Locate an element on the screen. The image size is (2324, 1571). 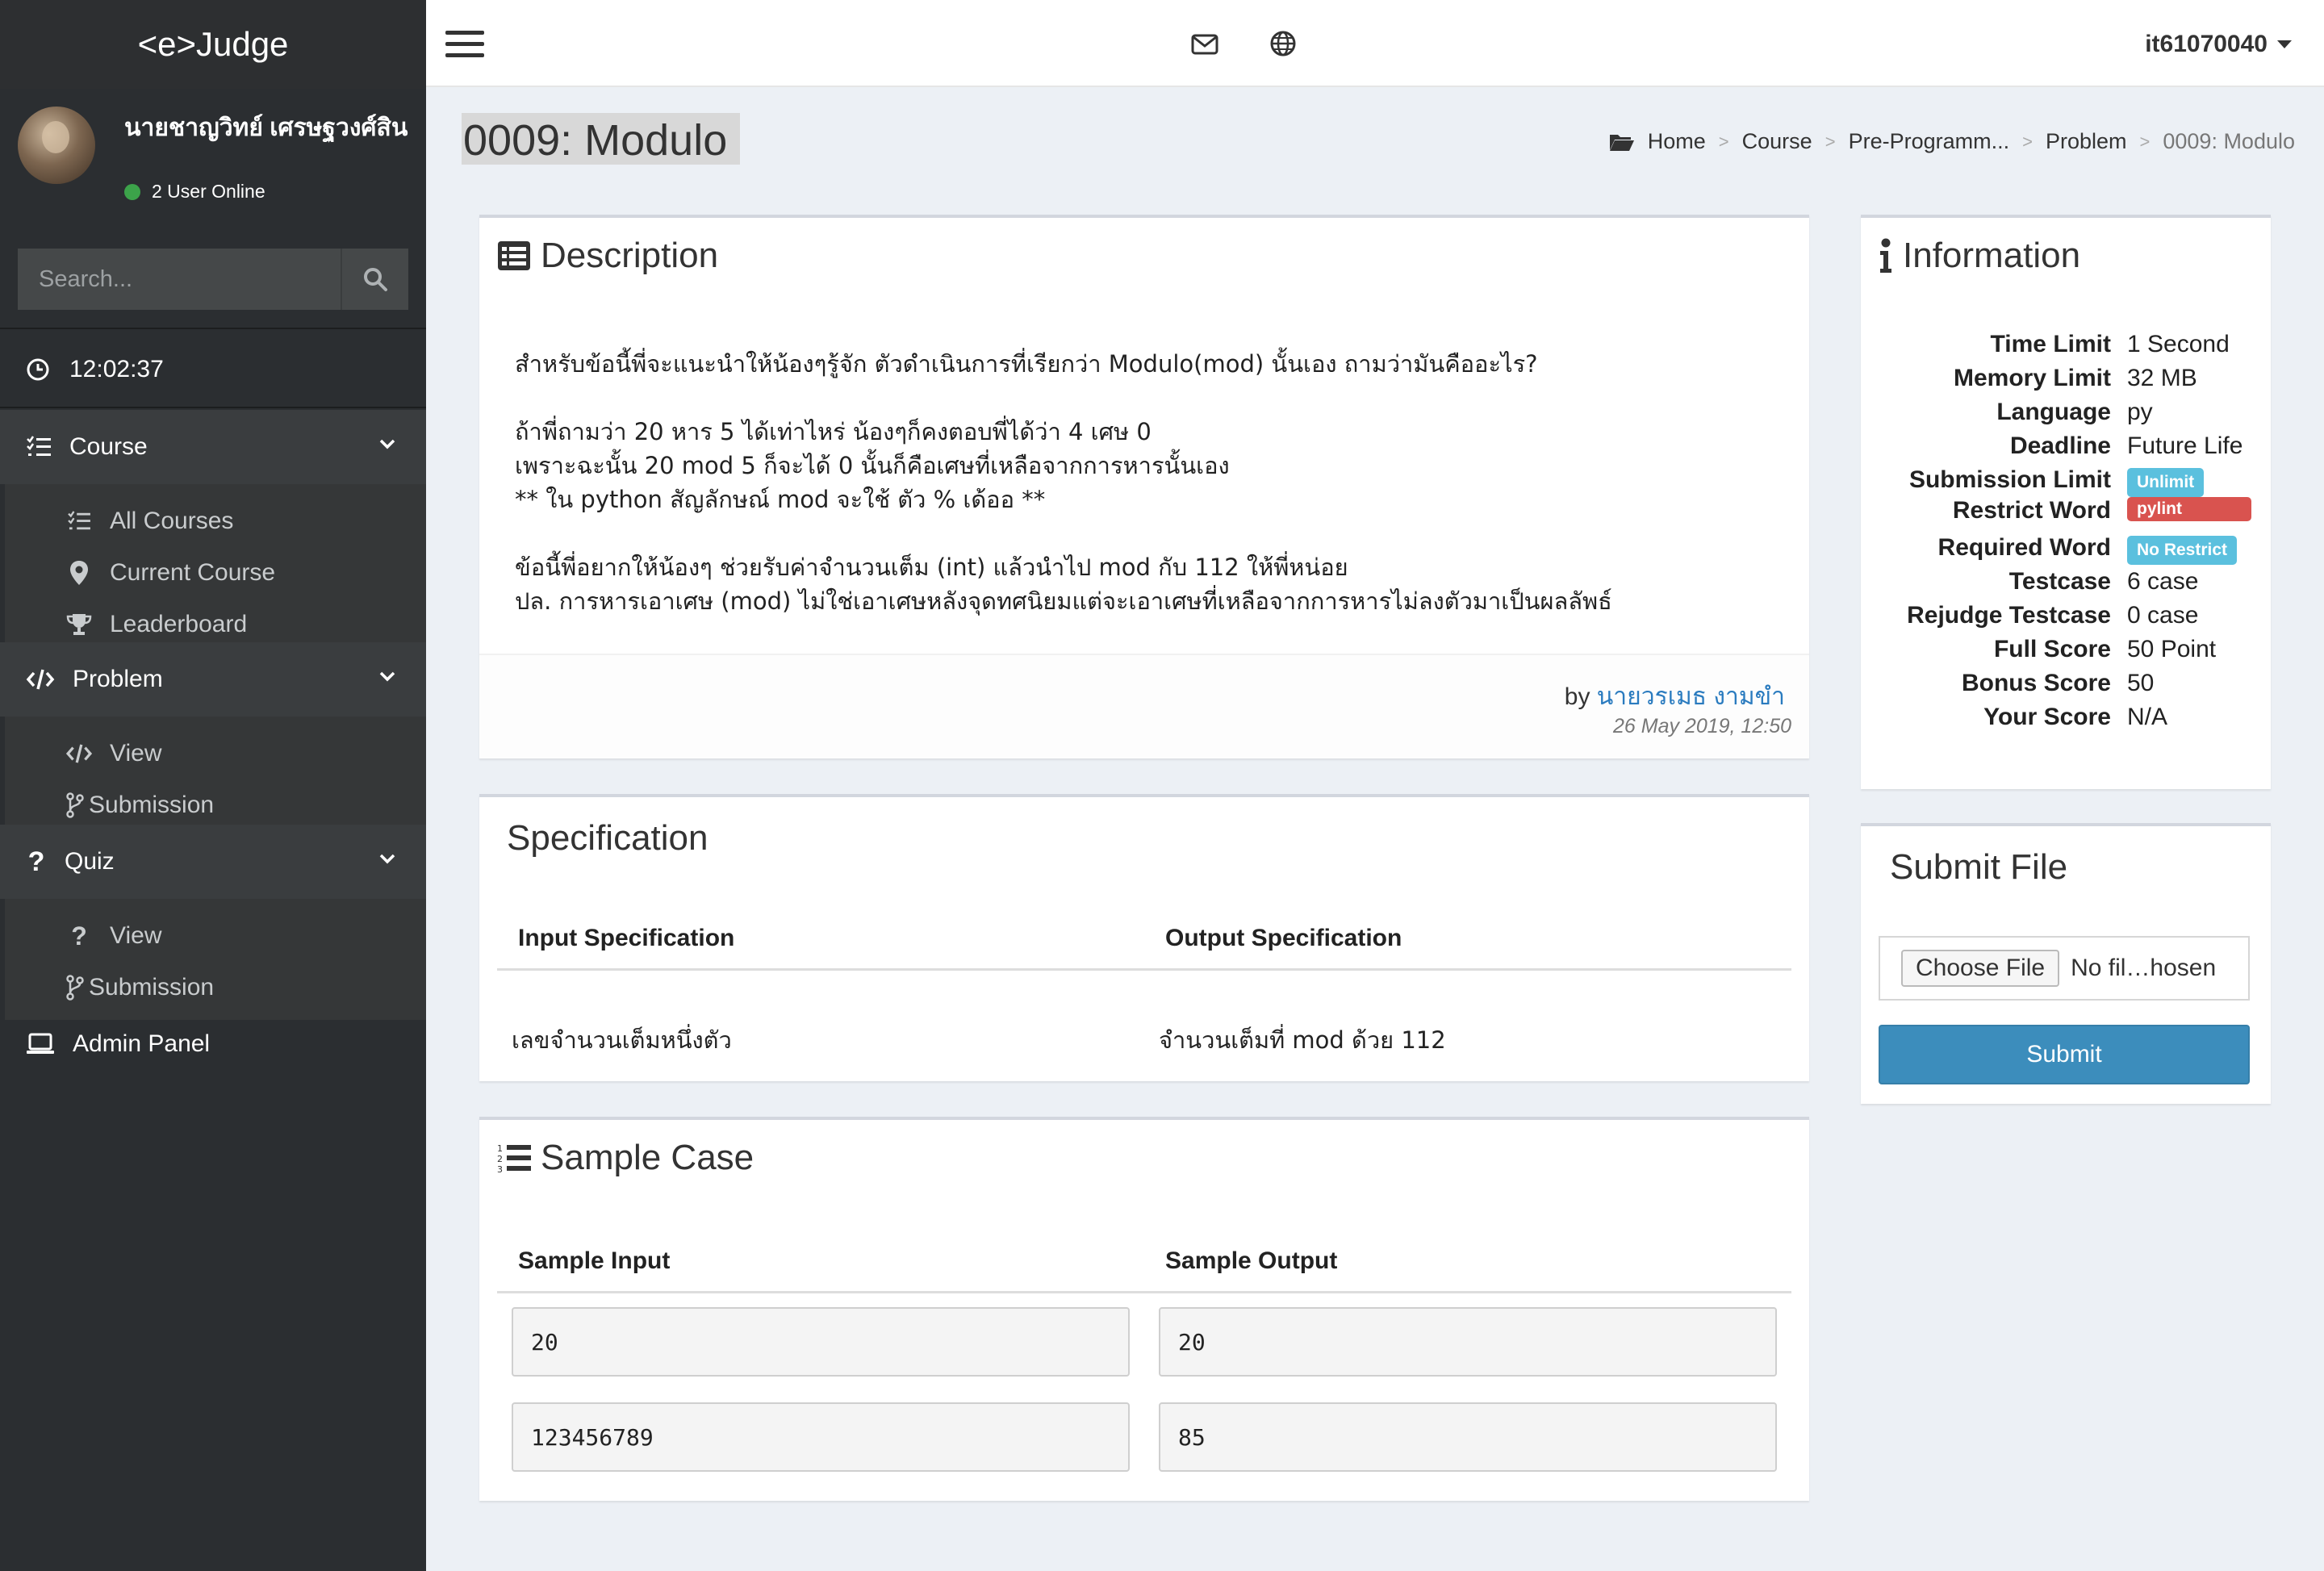
info-row-required-word: Required Word No Restrict is located at coordinates (2066, 551).